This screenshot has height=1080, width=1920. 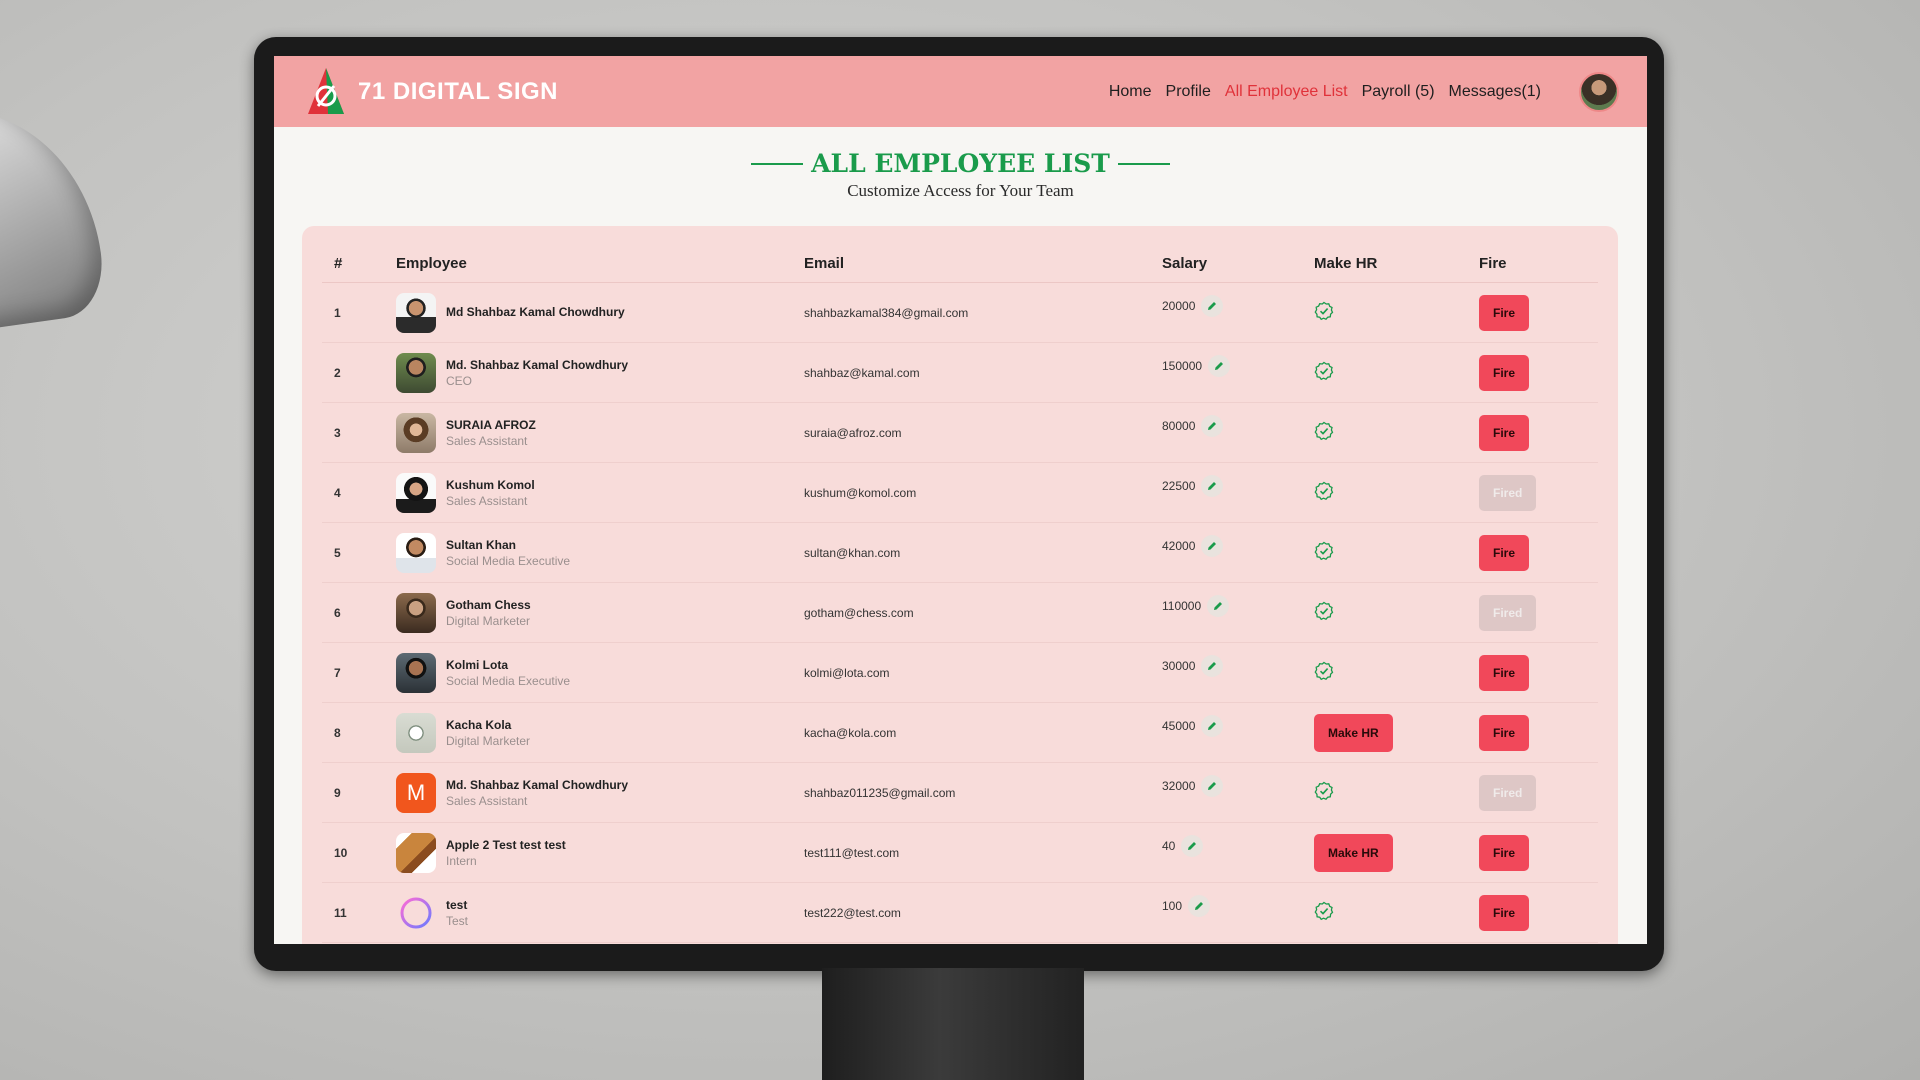 What do you see at coordinates (1130, 92) in the screenshot?
I see `nav-home: Home` at bounding box center [1130, 92].